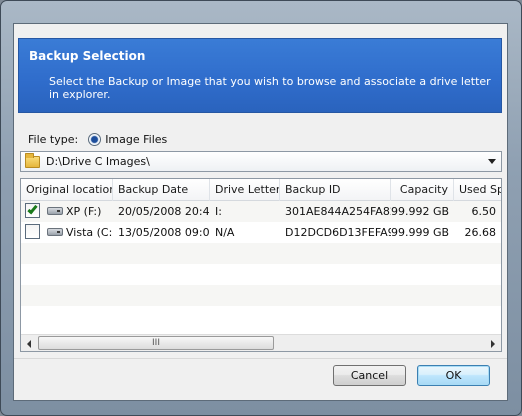 The image size is (522, 416). What do you see at coordinates (87, 56) in the screenshot?
I see `dialog-title: Backup Selection` at bounding box center [87, 56].